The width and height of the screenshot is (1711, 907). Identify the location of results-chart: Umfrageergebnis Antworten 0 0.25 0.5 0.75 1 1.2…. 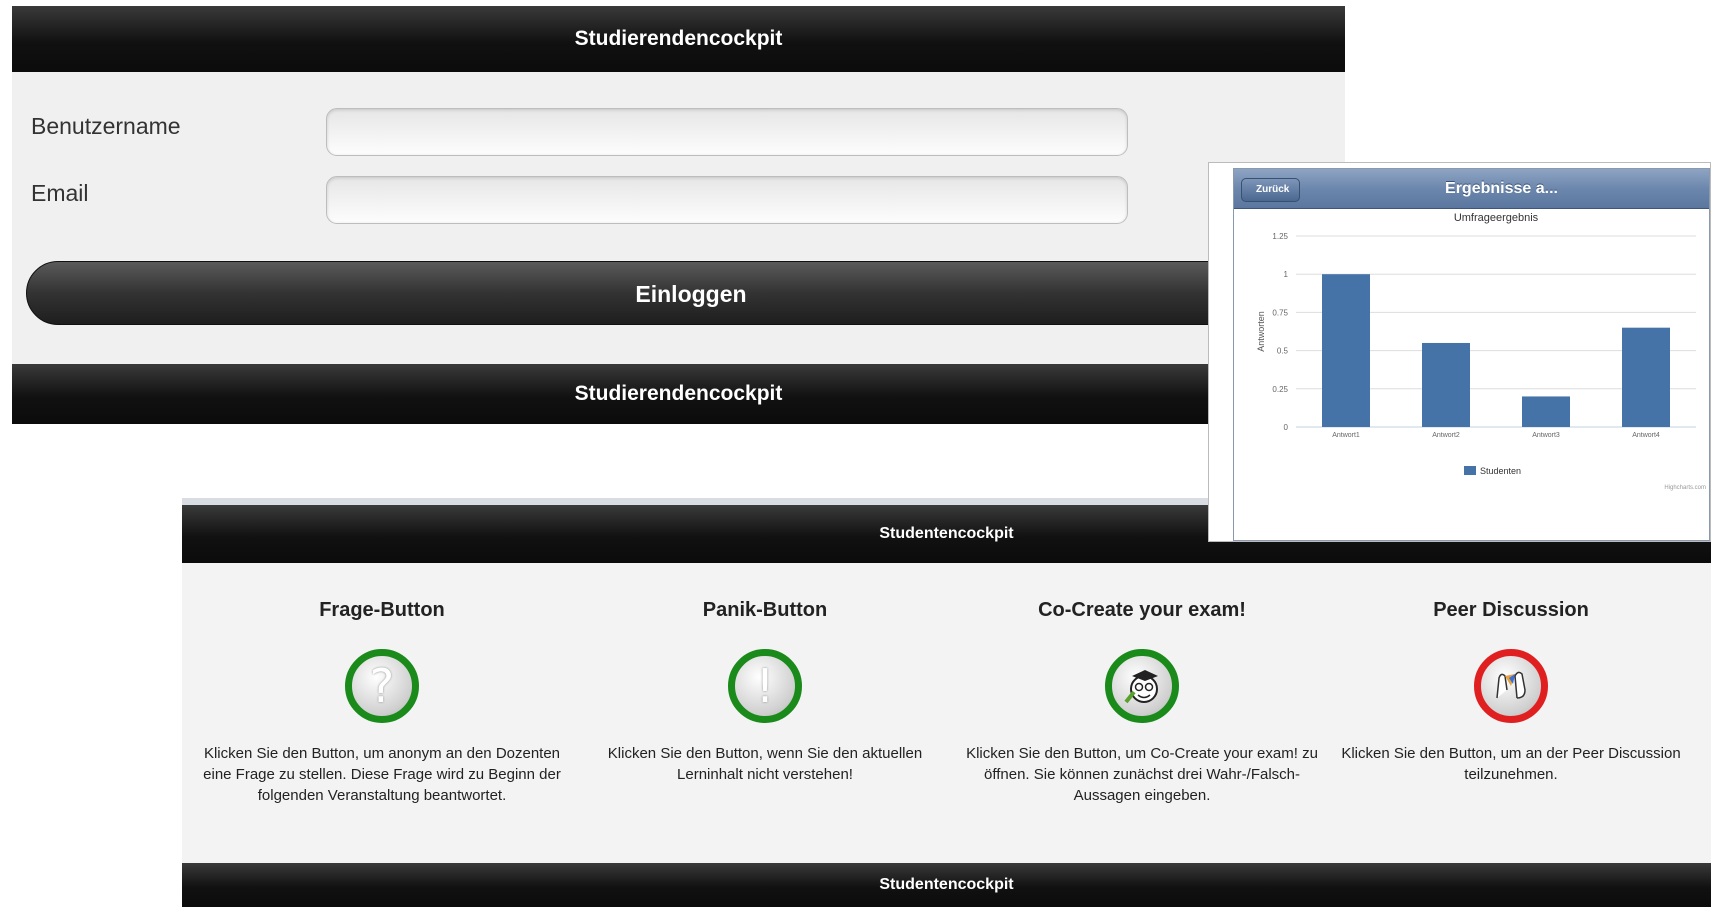
(1481, 351).